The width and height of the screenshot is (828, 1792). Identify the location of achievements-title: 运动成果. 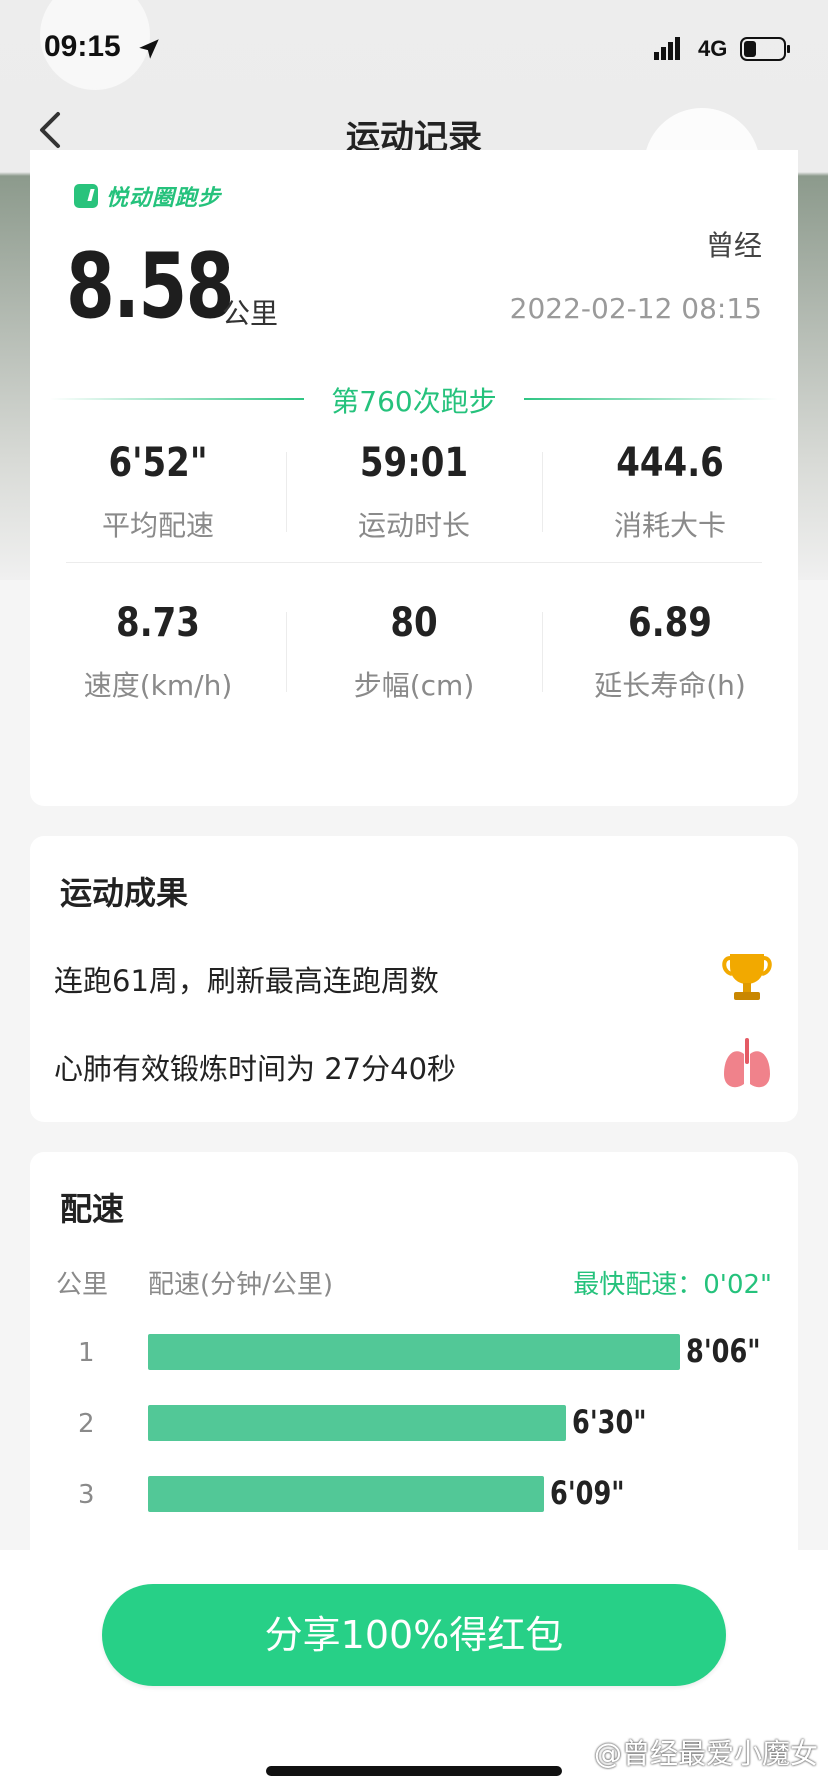
(124, 893).